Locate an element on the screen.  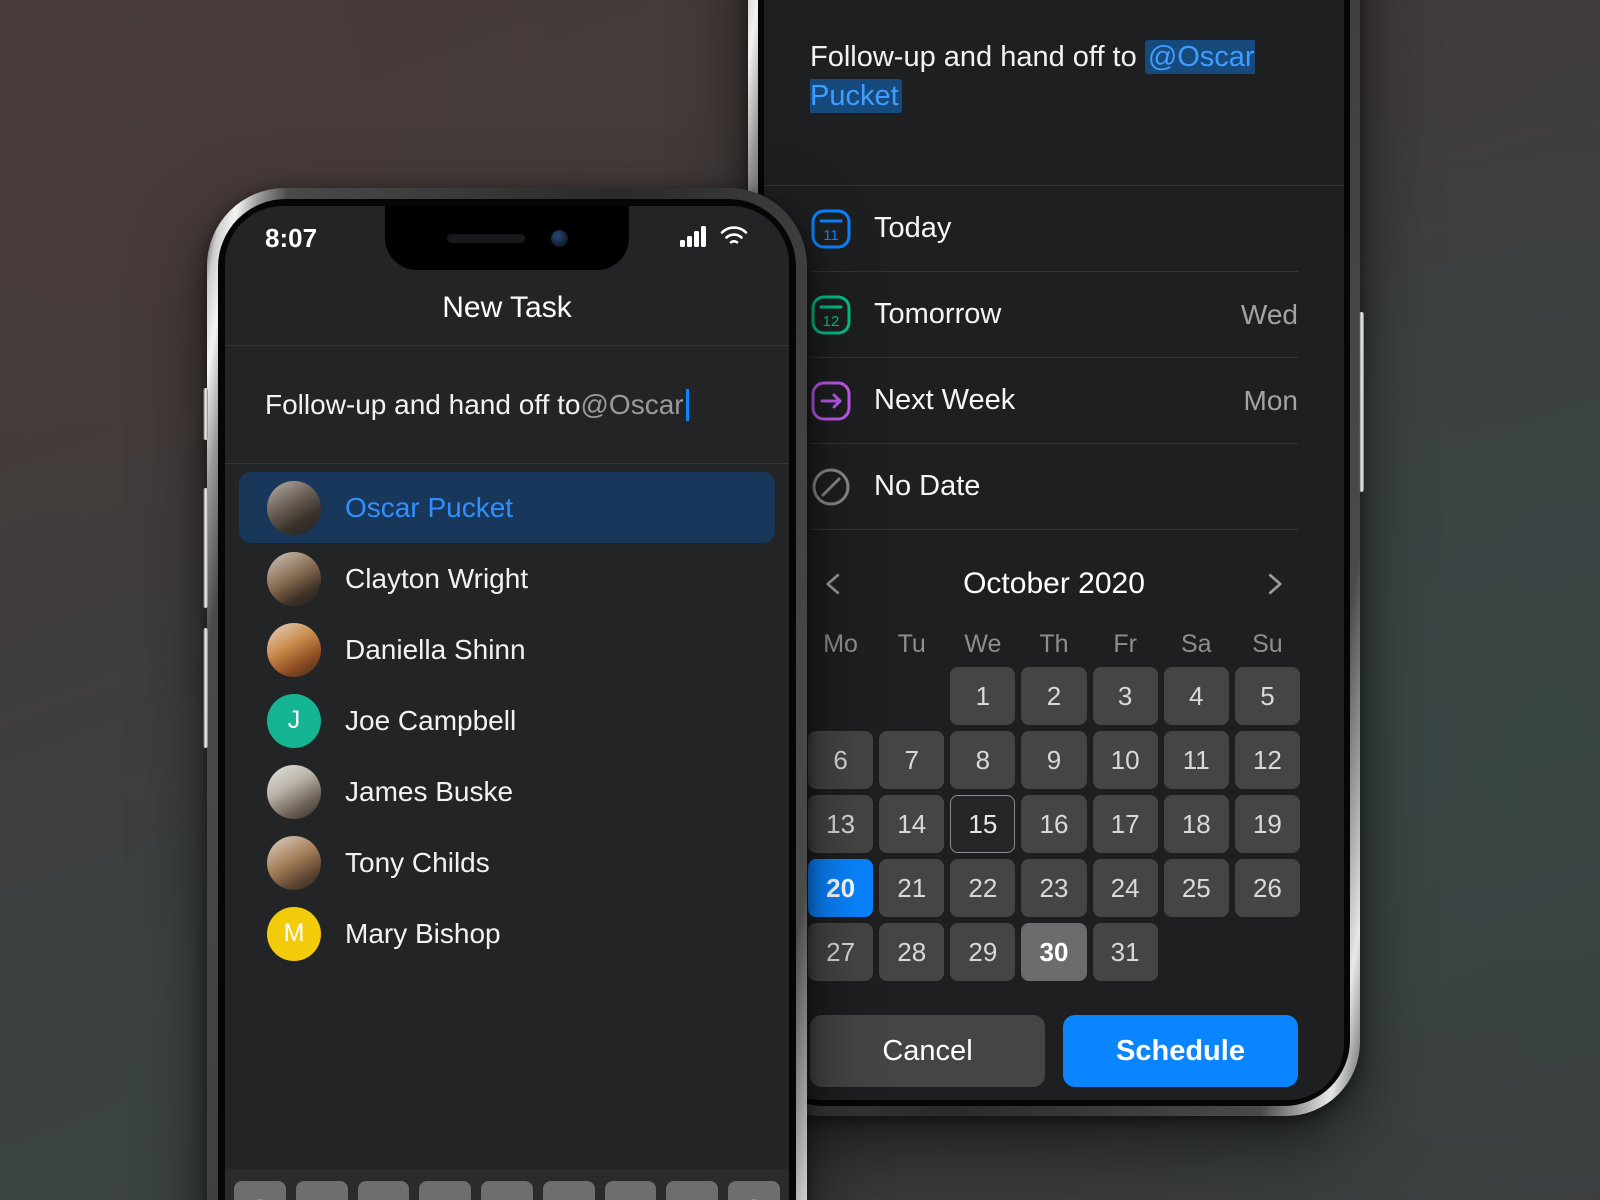
calendar-day-6: 6 is located at coordinates (841, 760).